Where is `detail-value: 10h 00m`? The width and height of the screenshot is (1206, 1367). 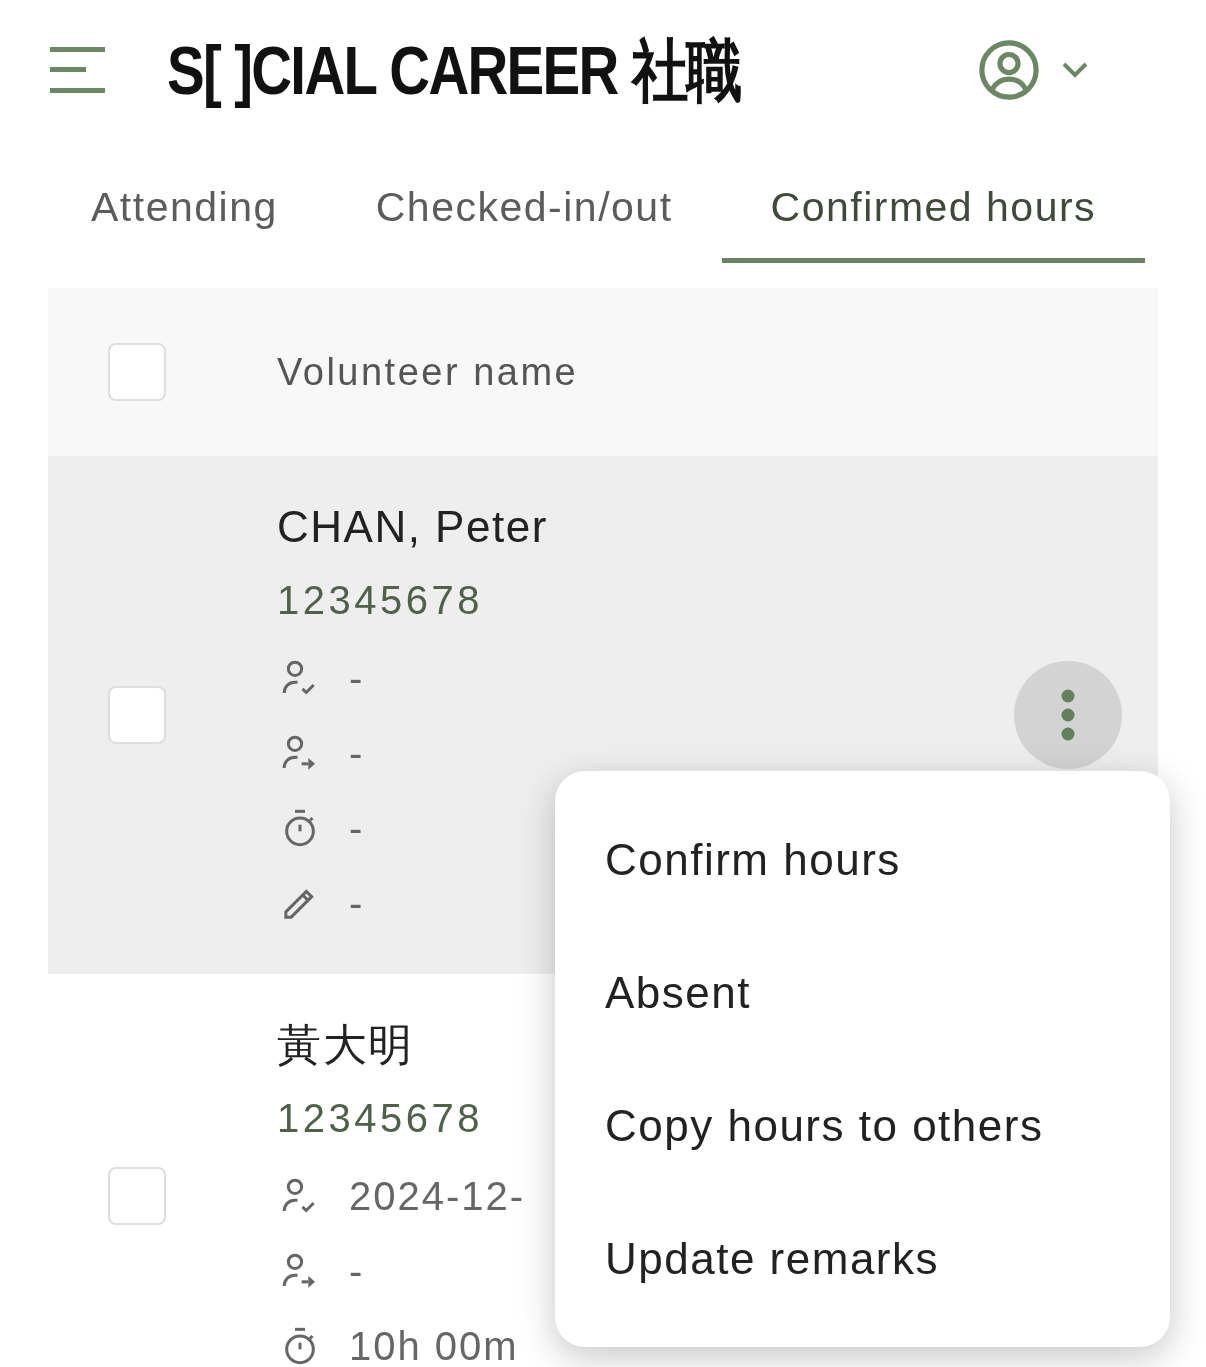
detail-value: 10h 00m is located at coordinates (434, 1345).